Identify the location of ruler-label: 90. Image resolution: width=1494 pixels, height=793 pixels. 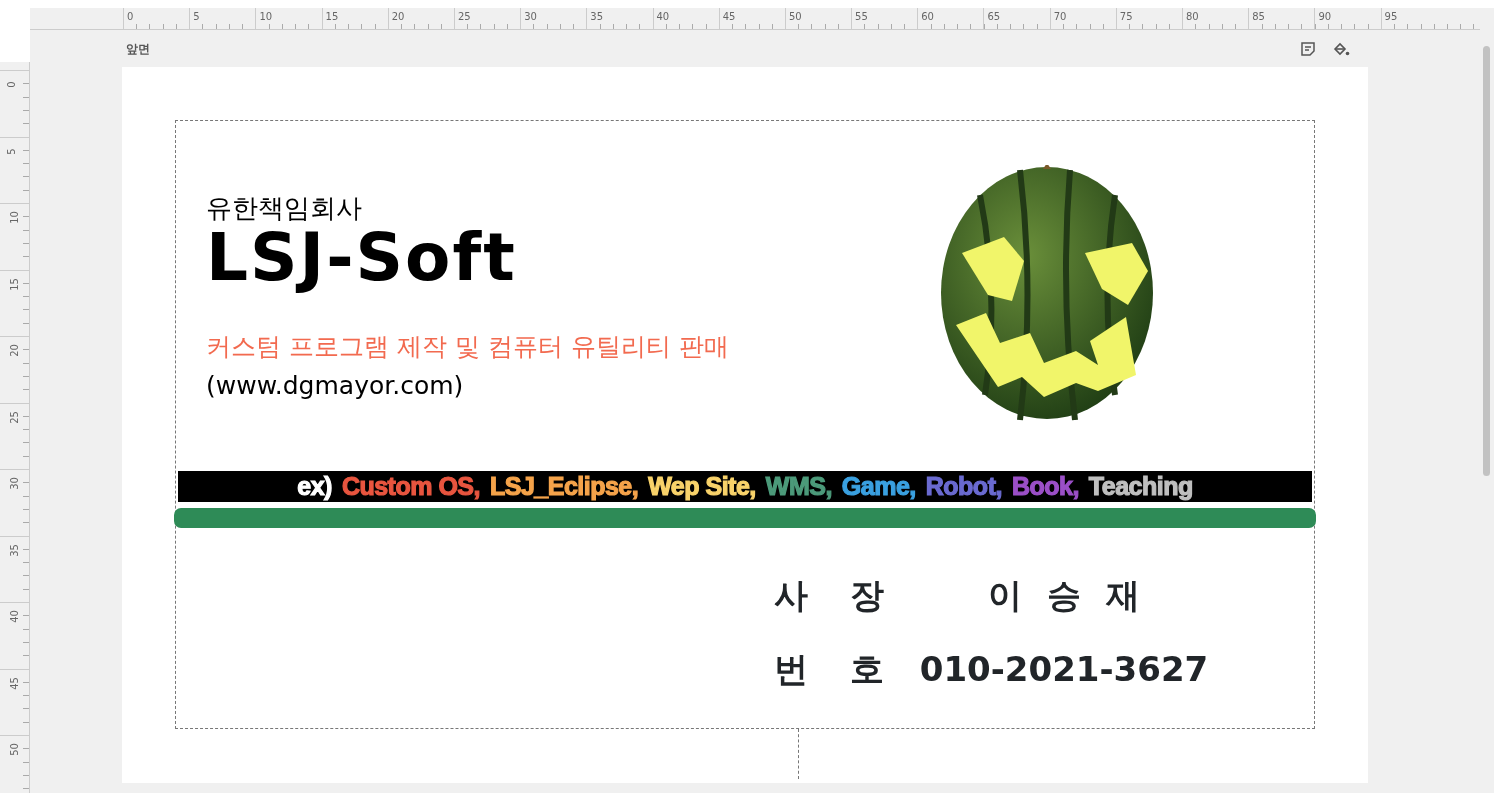
(1325, 16).